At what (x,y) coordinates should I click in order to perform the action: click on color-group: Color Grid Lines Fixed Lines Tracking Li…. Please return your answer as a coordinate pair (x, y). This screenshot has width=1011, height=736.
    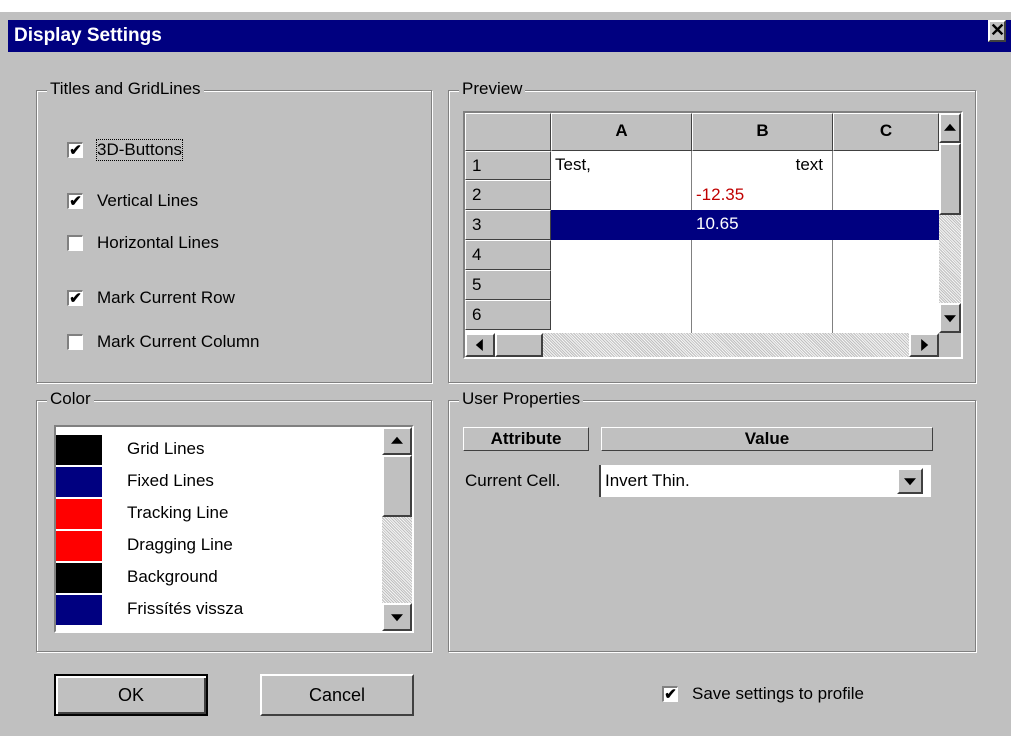
    Looking at the image, I should click on (234, 520).